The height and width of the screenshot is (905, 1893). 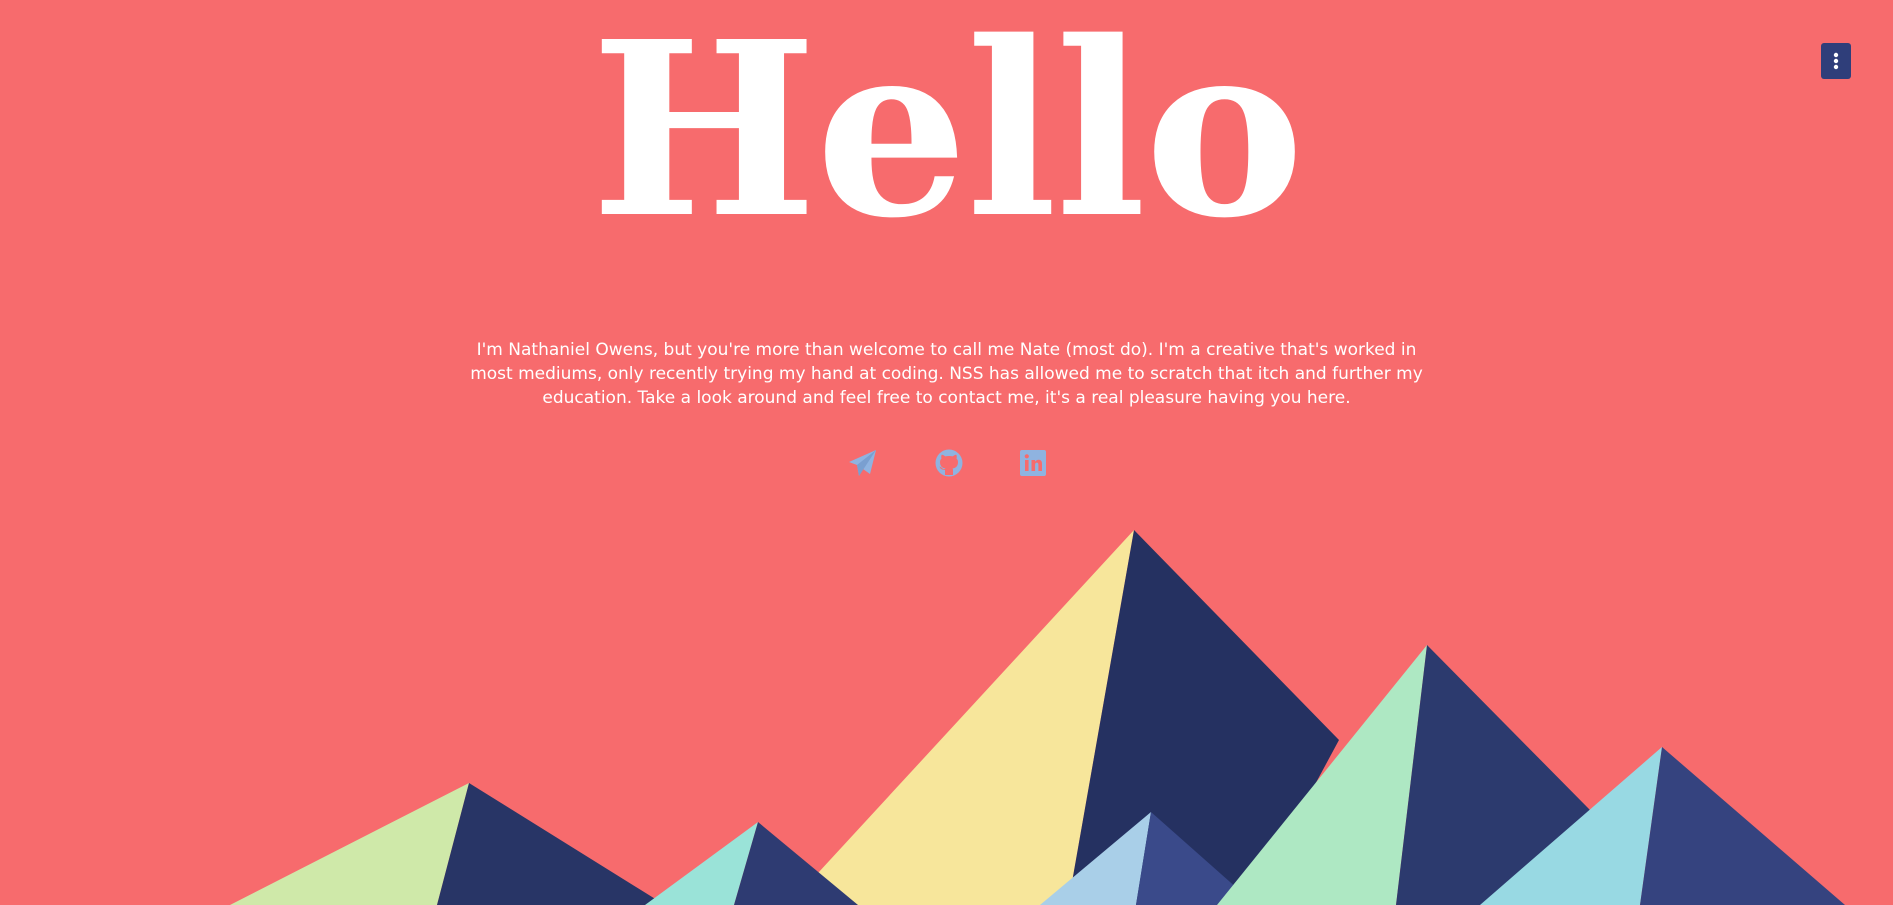 What do you see at coordinates (751, 863) in the screenshot?
I see `mountain-small-teal` at bounding box center [751, 863].